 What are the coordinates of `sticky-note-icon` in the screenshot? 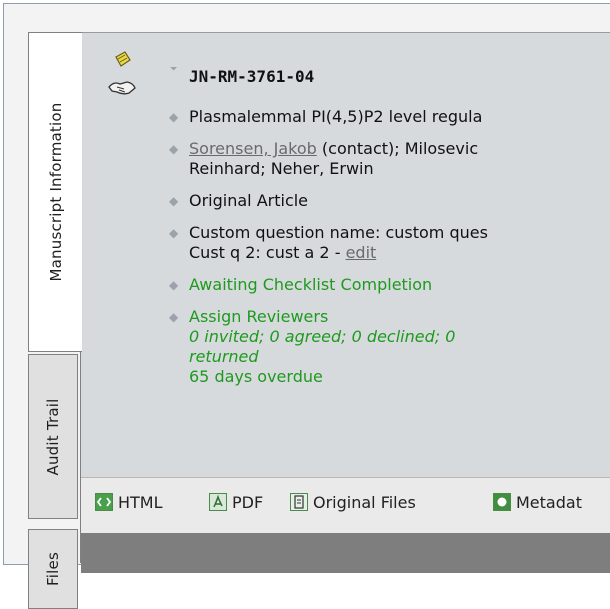 It's located at (122, 60).